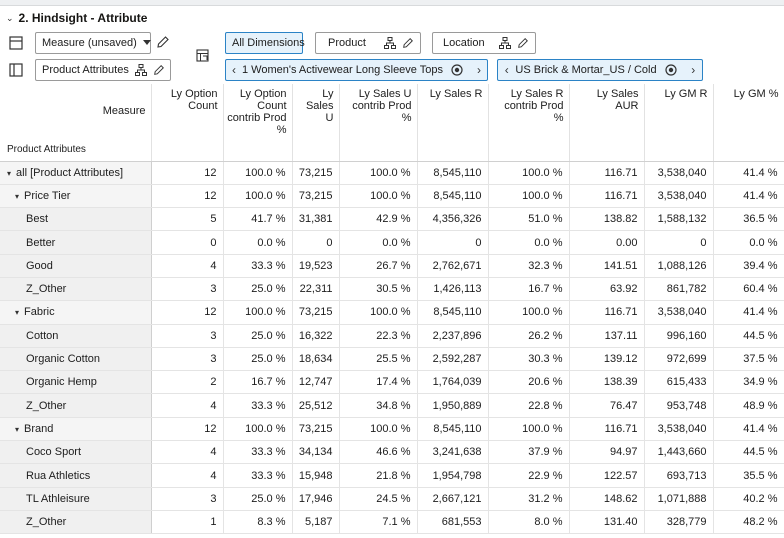  Describe the element at coordinates (316, 405) in the screenshot. I see `data-cell: 25,512` at that location.